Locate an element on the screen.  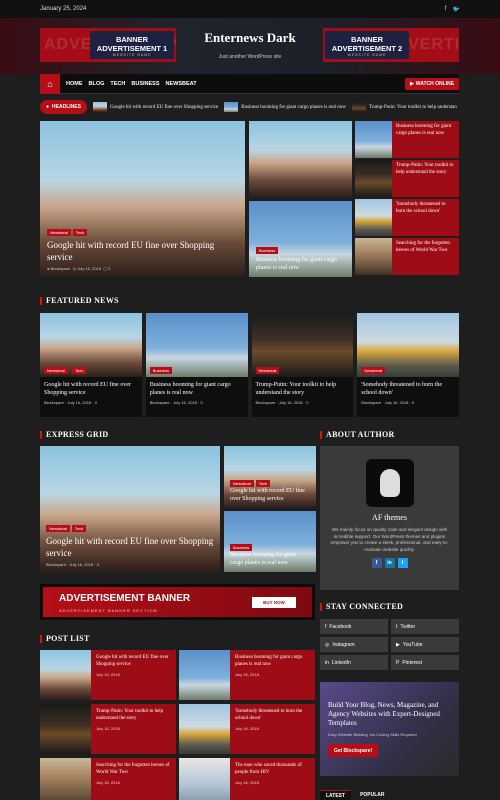
social-label: Instagram is located at coordinates (343, 644).